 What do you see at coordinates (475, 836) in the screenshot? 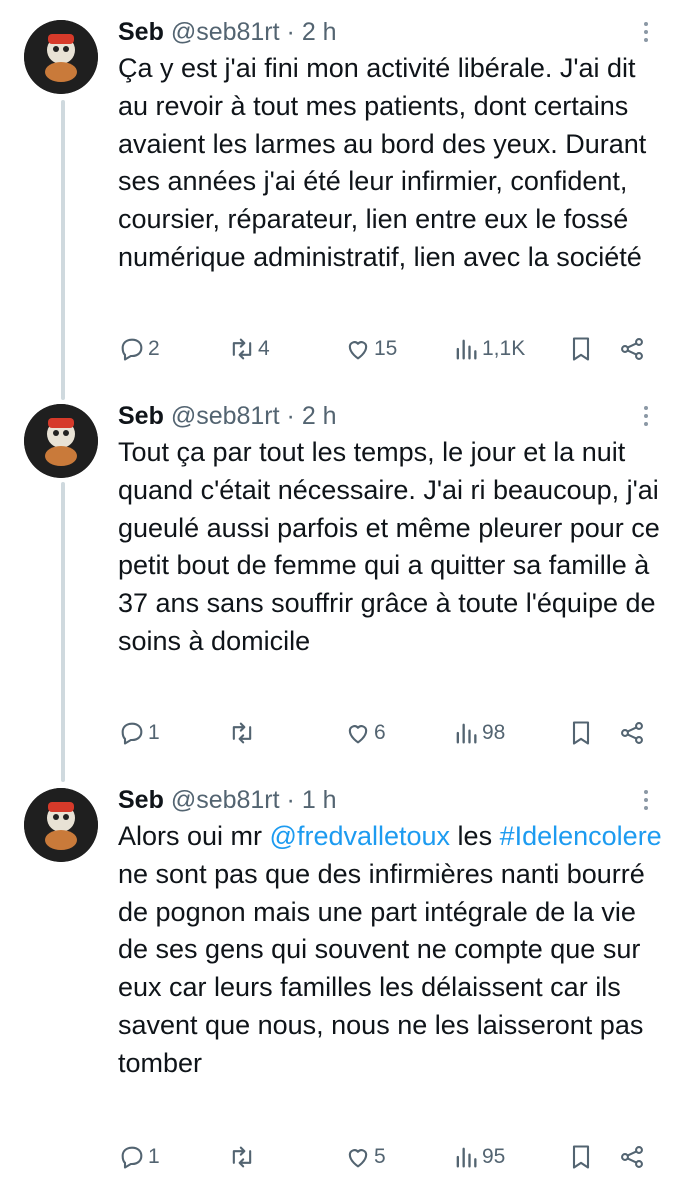
I see `tweet-text-mid: les` at bounding box center [475, 836].